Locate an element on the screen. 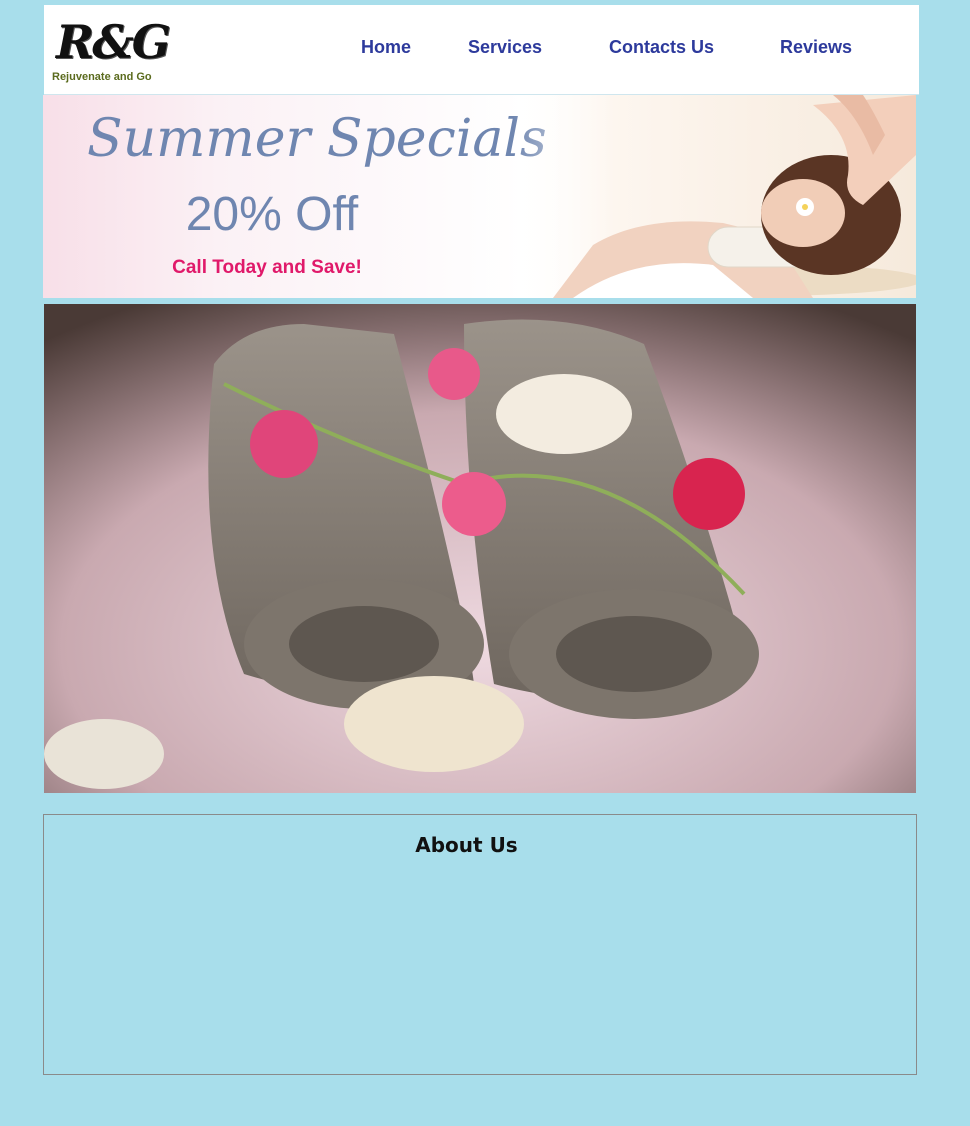  banner-discount: 20% Off is located at coordinates (272, 214).